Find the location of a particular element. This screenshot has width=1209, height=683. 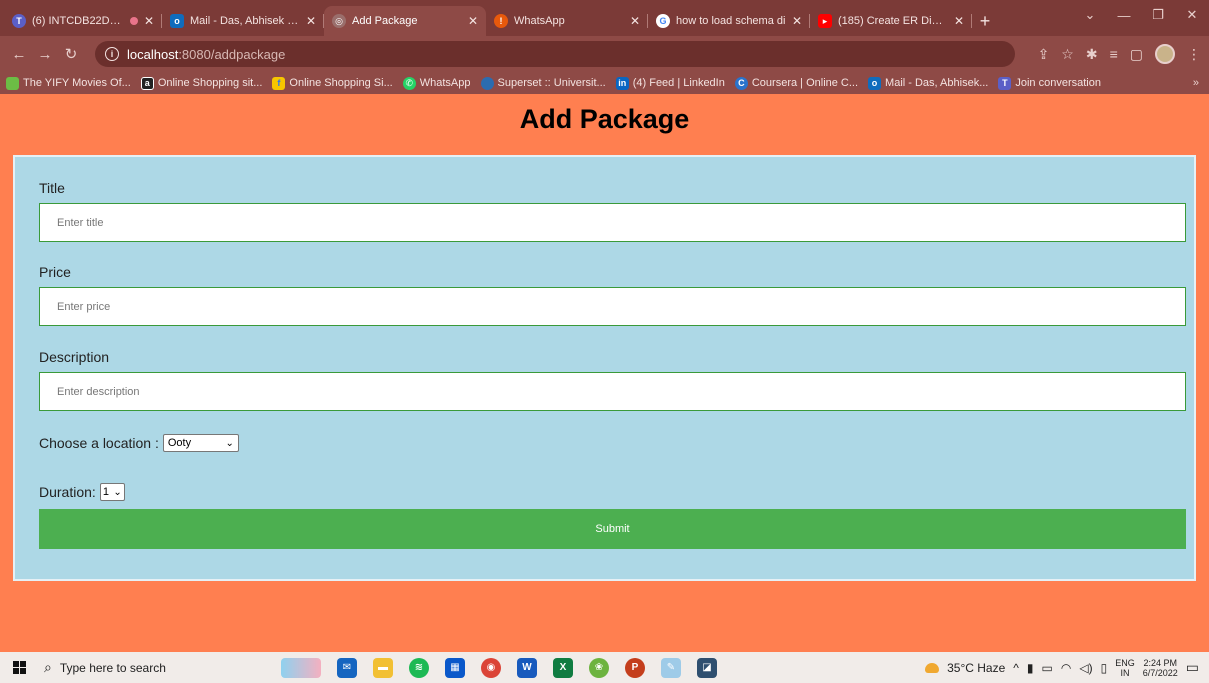

reading-list-icon: ≡ is located at coordinates (1114, 54).